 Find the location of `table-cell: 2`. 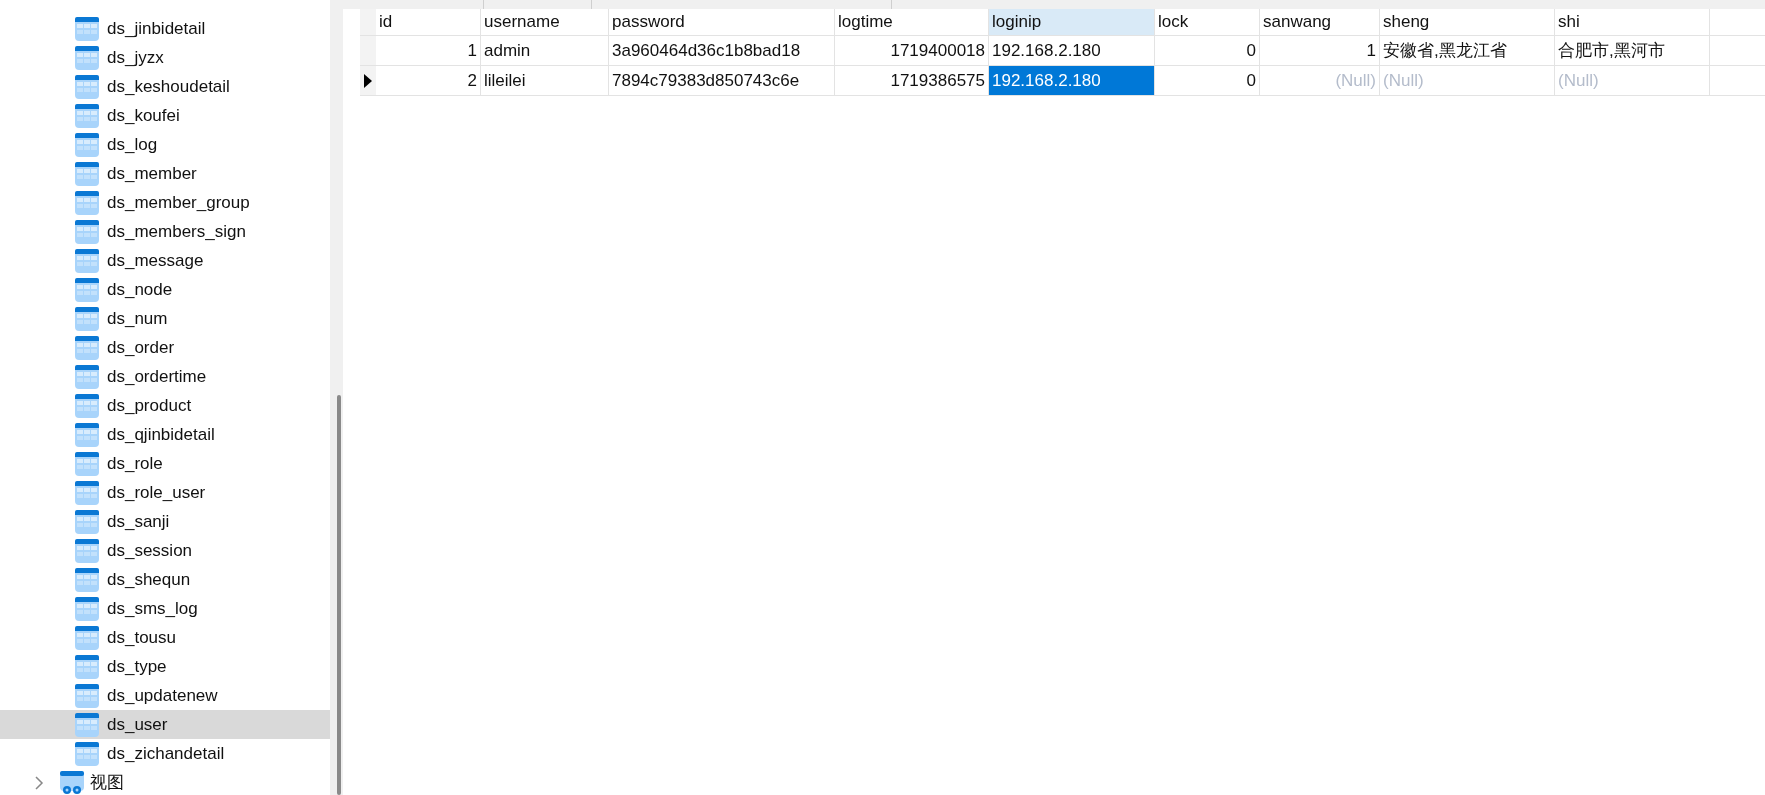

table-cell: 2 is located at coordinates (428, 80).